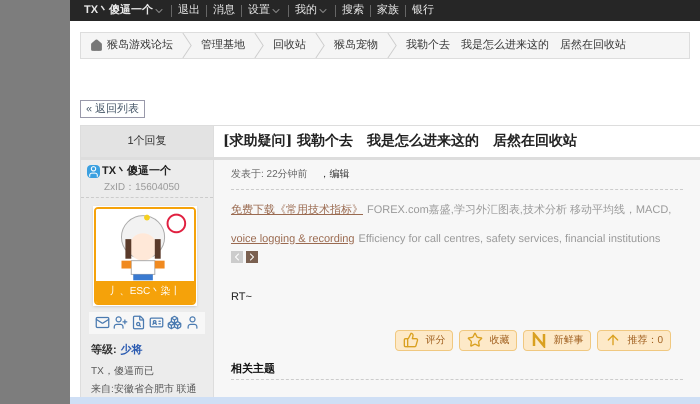 The height and width of the screenshot is (404, 700). I want to click on nav-link: 家族, so click(388, 10).